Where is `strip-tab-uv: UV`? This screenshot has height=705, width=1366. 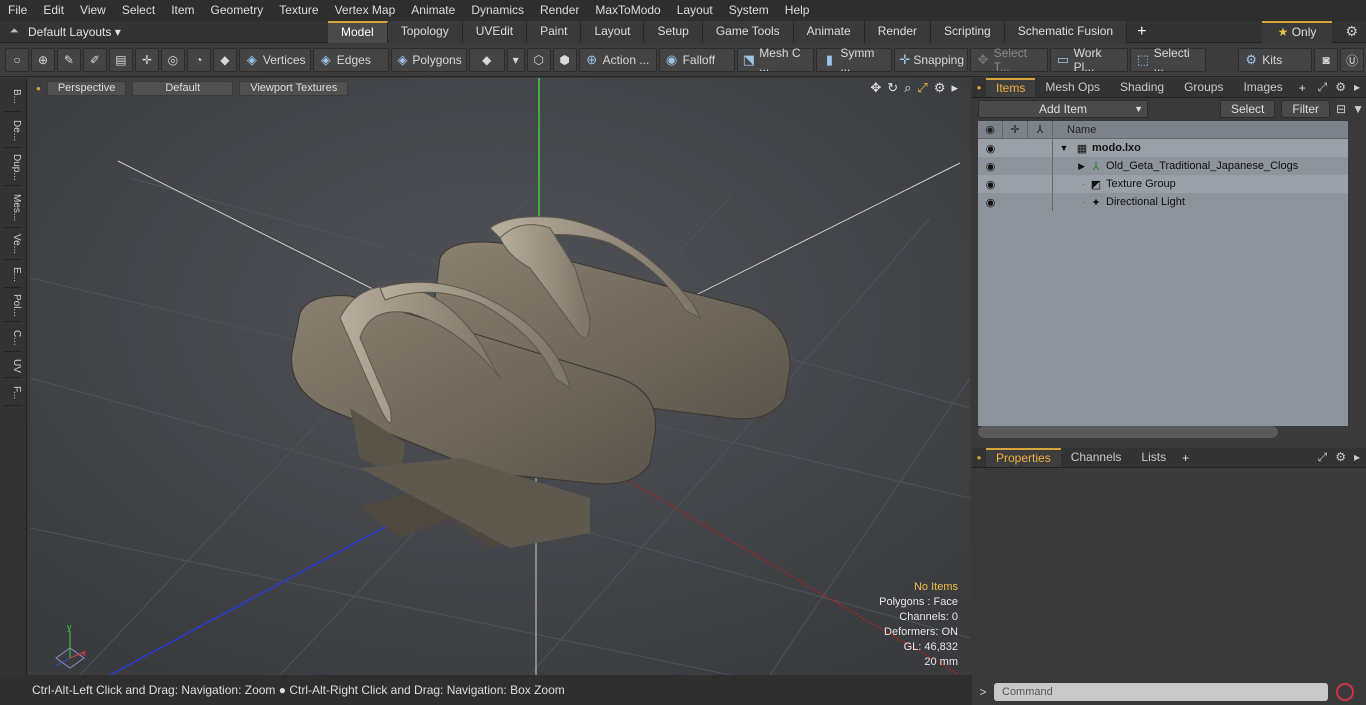
strip-tab-uv: UV is located at coordinates (13, 366).